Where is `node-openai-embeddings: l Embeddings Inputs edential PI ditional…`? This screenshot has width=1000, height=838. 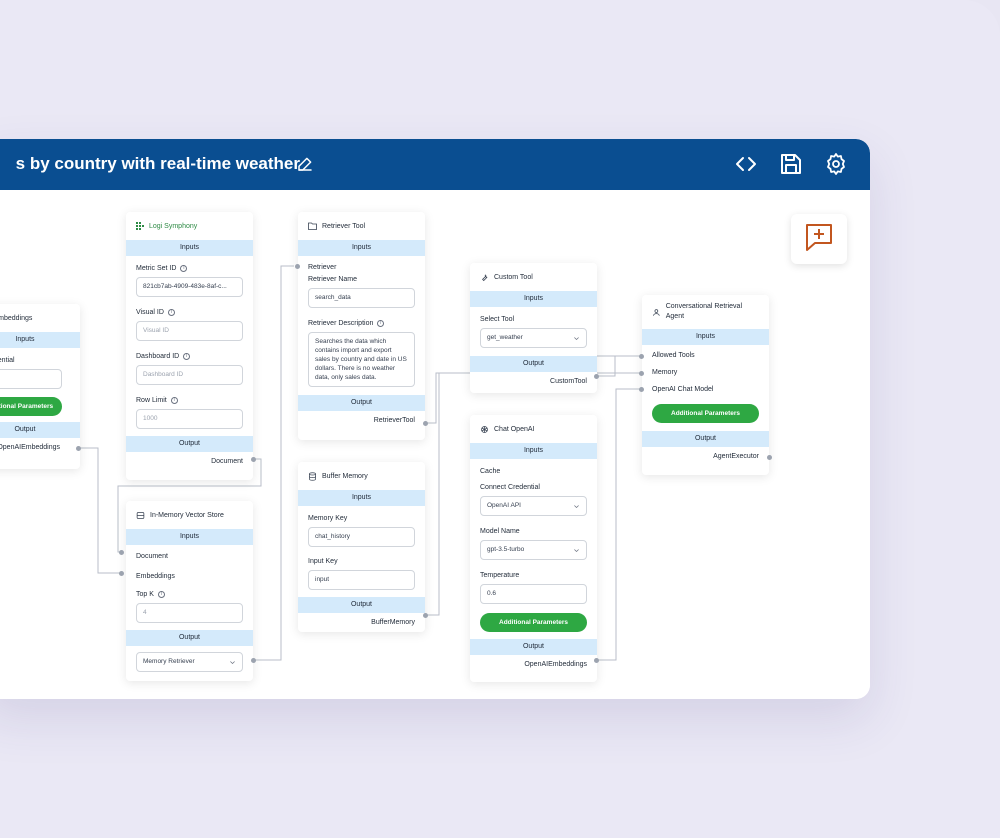 node-openai-embeddings: l Embeddings Inputs edential PI ditional… is located at coordinates (40, 386).